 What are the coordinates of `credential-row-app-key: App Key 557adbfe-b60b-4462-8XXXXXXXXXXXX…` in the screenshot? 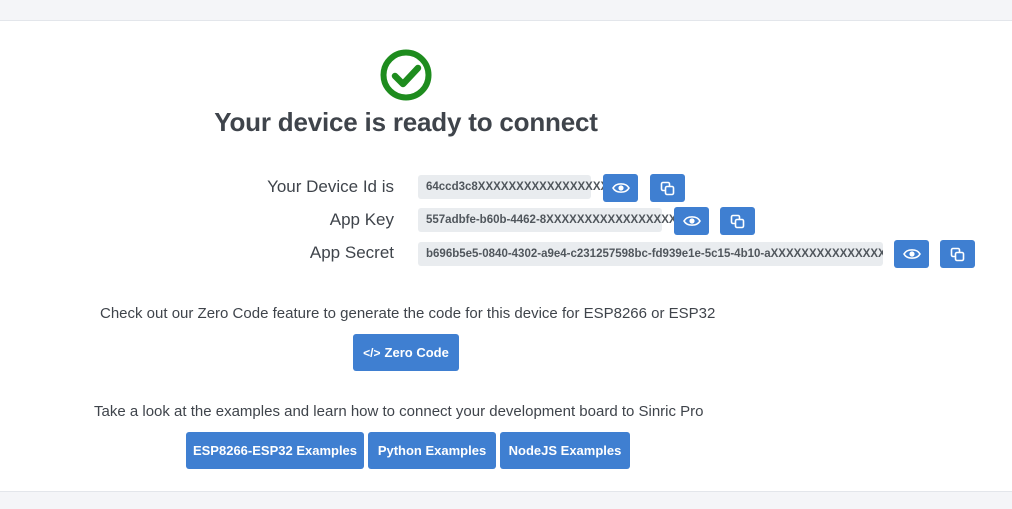 It's located at (506, 221).